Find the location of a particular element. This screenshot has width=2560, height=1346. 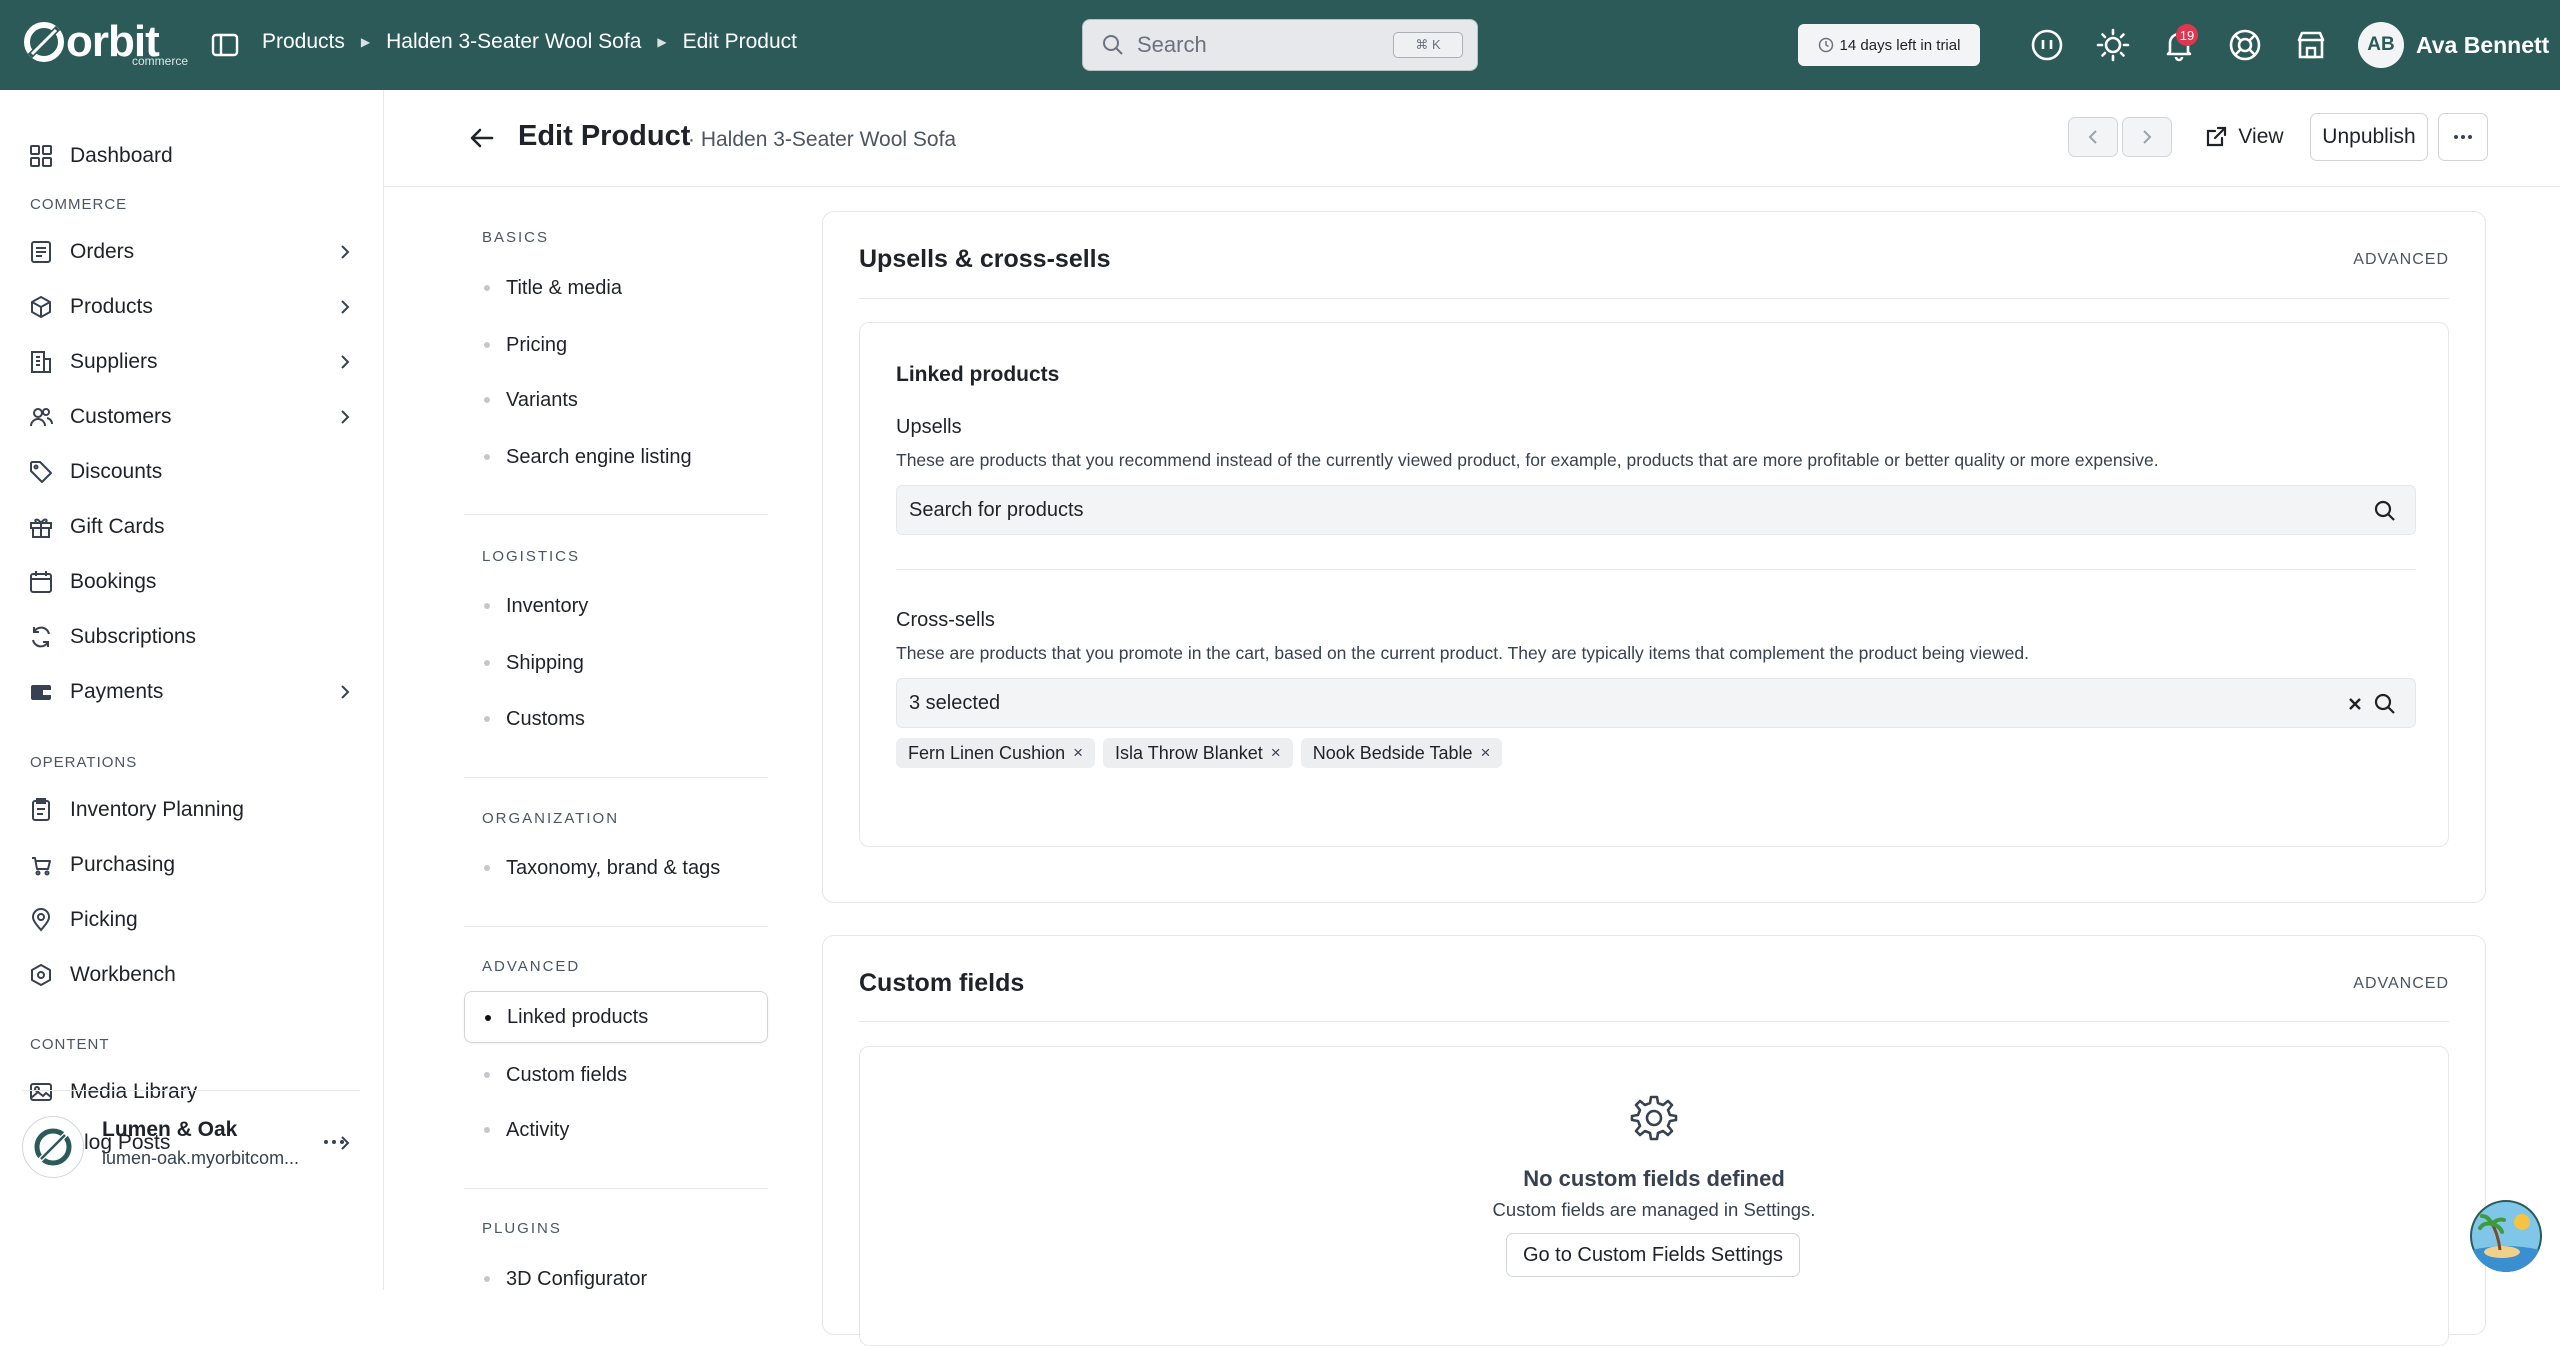

chevron-left-icon is located at coordinates (2092, 137).